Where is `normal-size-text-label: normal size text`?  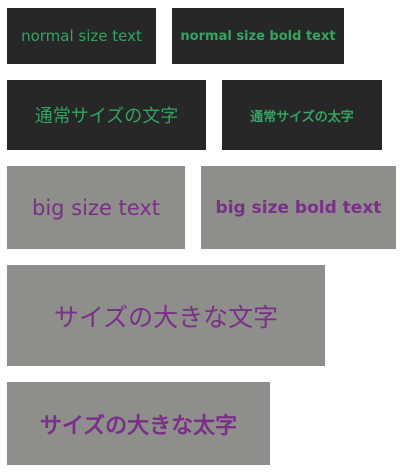
normal-size-text-label: normal size text is located at coordinates (81, 36).